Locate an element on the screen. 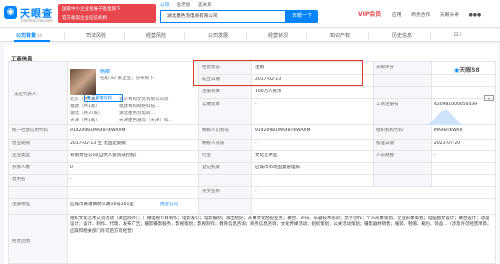  nav-more: ●●● is located at coordinates (475, 15).